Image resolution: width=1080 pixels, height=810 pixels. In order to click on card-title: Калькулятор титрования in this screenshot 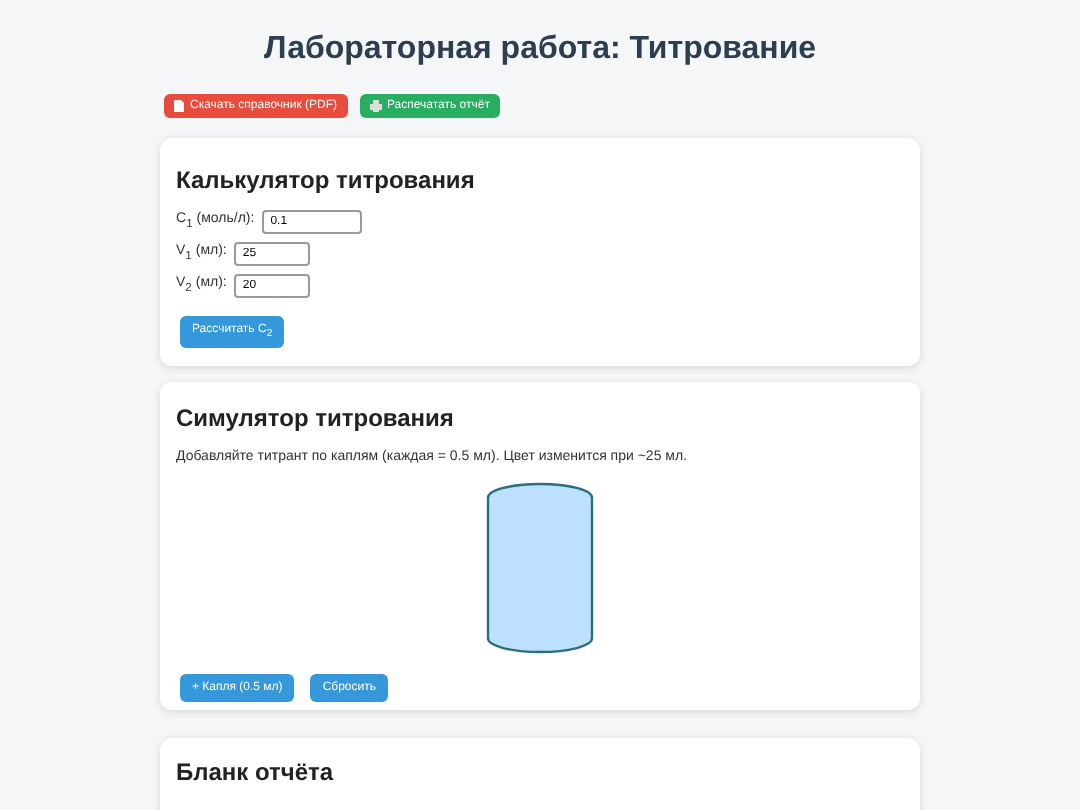, I will do `click(326, 180)`.